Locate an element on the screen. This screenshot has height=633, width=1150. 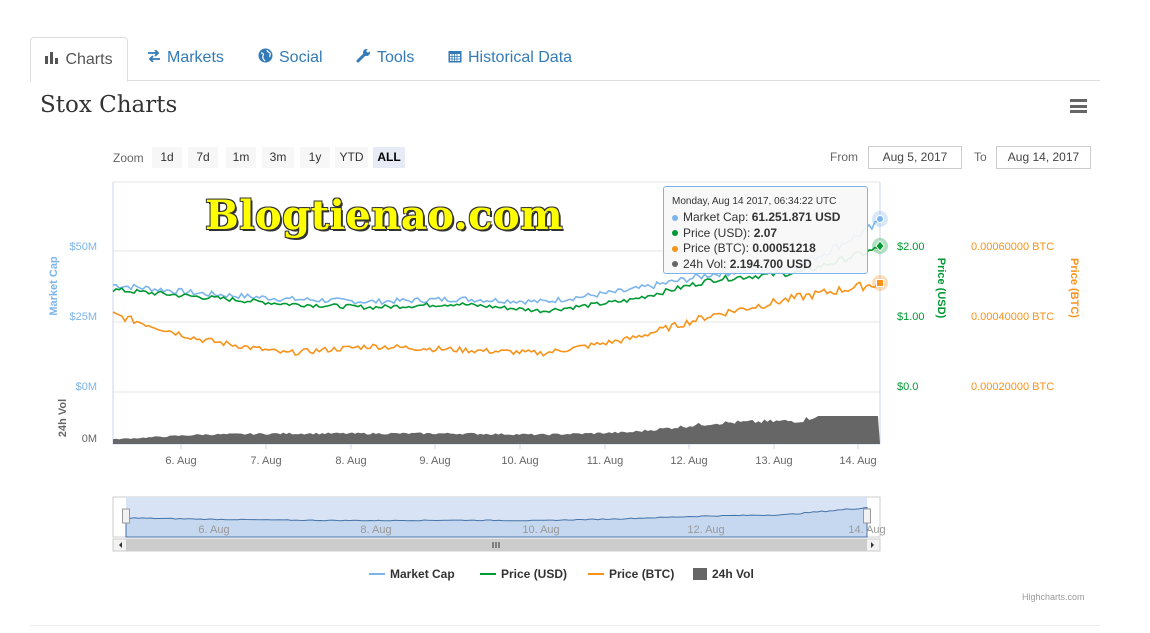
credits-link: Highcharts.com is located at coordinates (1053, 597).